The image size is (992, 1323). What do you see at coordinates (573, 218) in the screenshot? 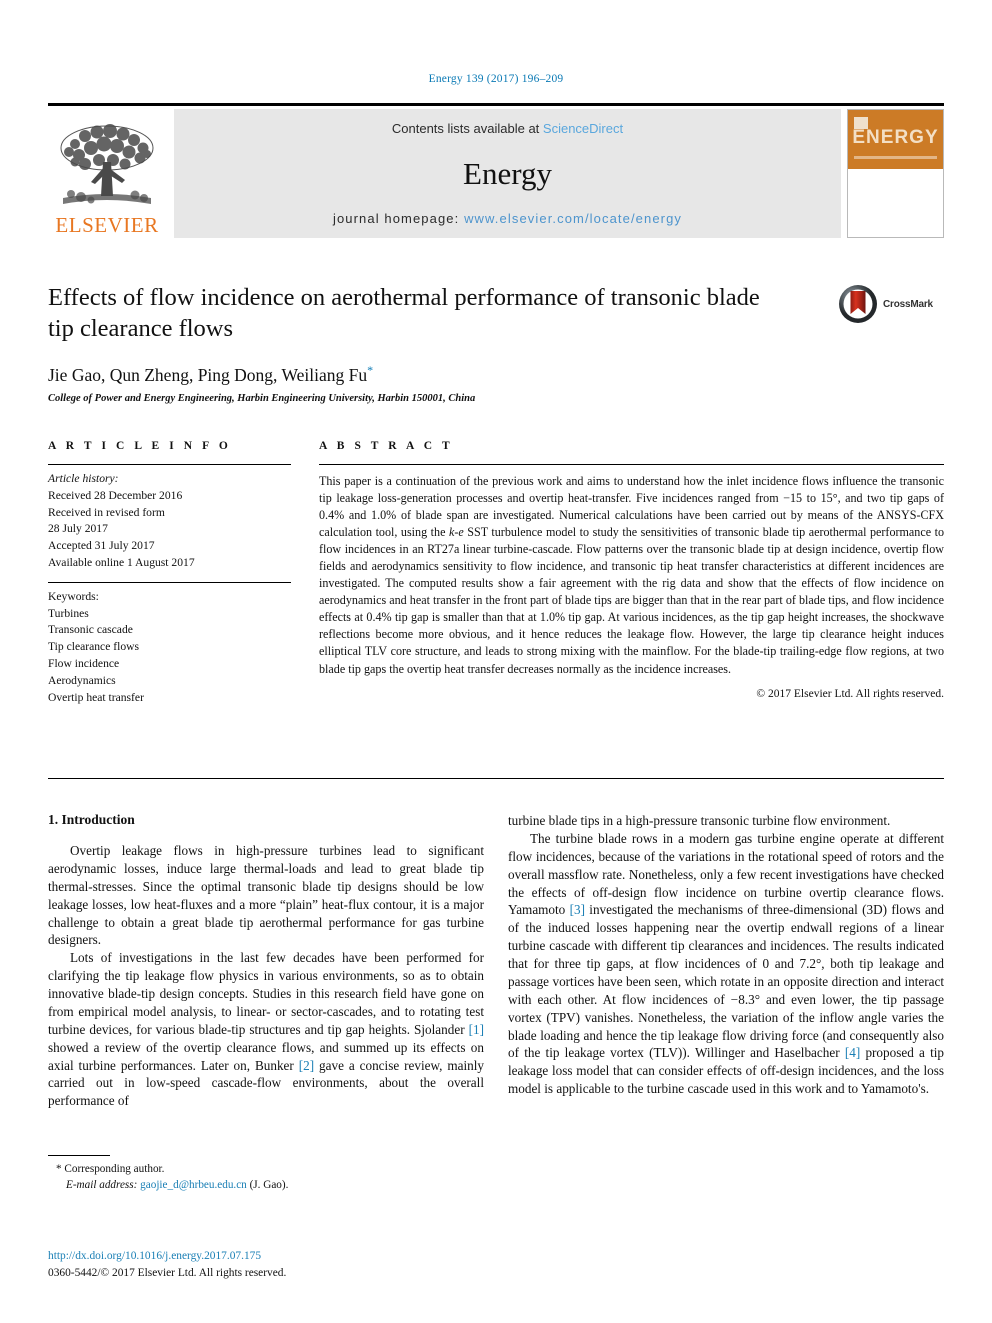
I see `journal-homepage-link: www.elsevier.com/locate/energy` at bounding box center [573, 218].